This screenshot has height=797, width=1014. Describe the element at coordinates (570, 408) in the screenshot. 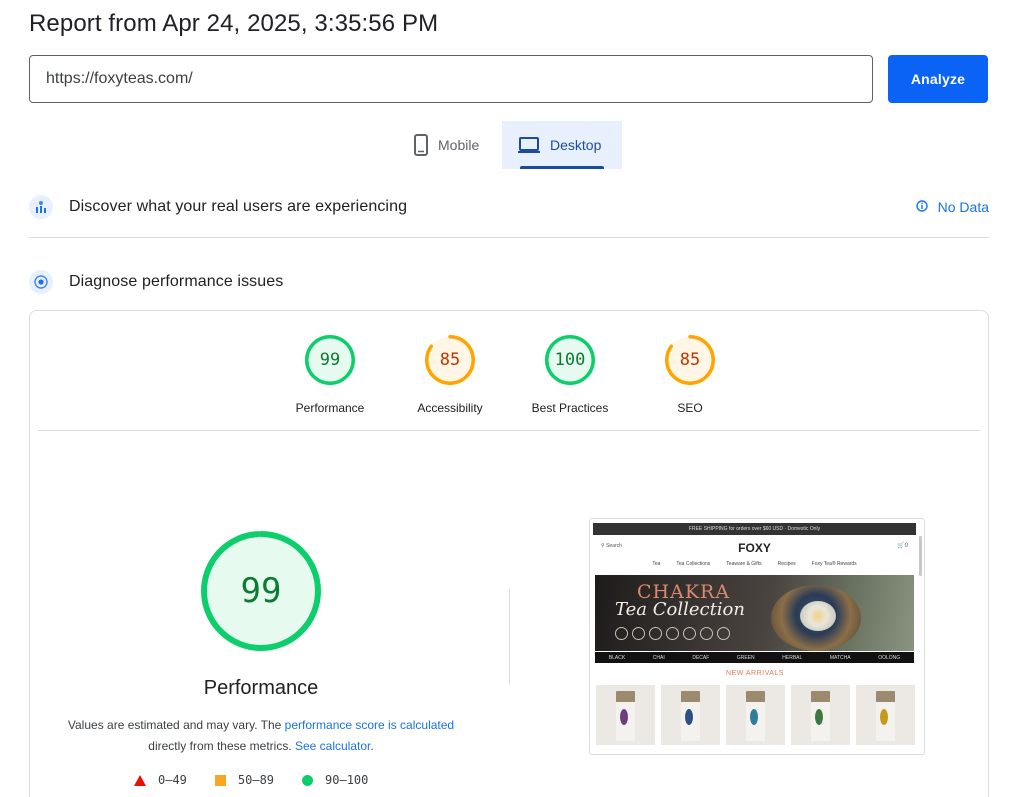

I see `gauge-label: Best Practices` at that location.